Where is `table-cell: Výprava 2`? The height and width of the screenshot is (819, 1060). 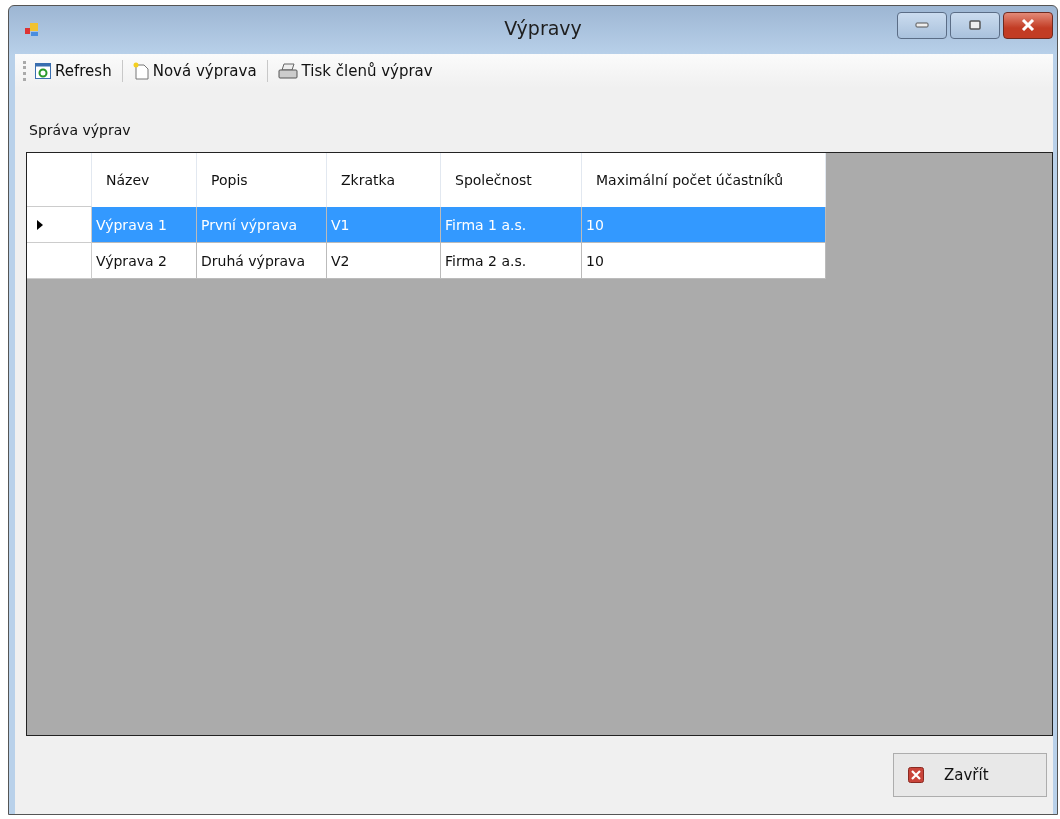 table-cell: Výprava 2 is located at coordinates (144, 261).